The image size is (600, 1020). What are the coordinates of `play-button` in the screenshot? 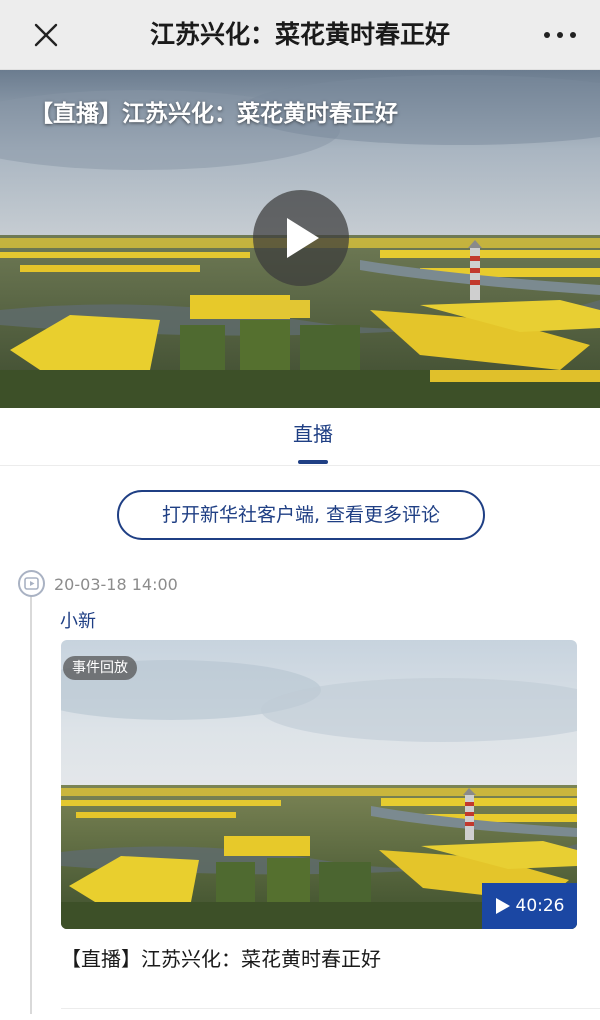 It's located at (301, 238).